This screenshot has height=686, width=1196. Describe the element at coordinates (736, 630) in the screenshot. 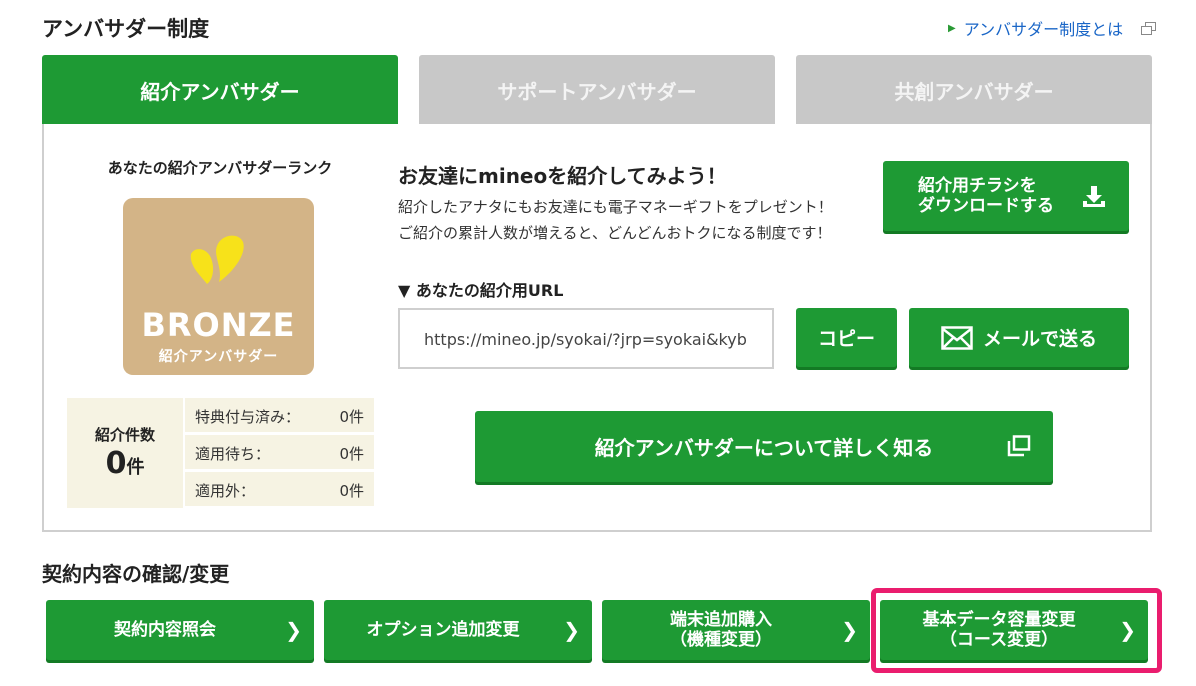

I see `device-purchase-button: 端末追加購入 （機種変更） ❯` at that location.